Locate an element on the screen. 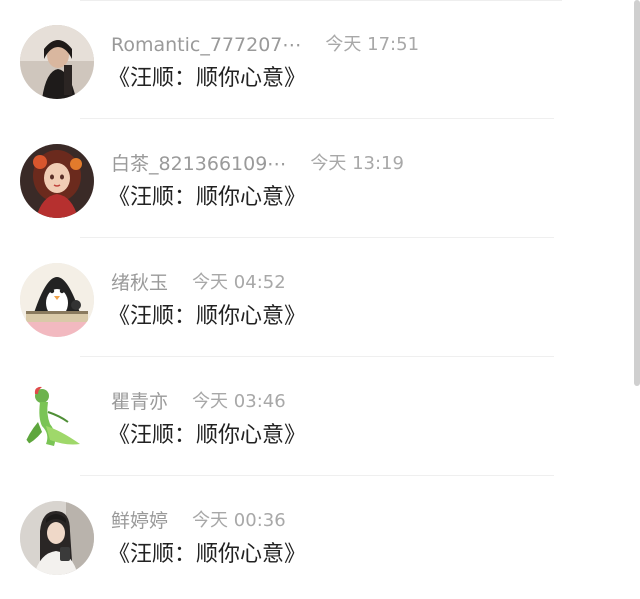  comment-time: 今天 17:51 is located at coordinates (372, 44).